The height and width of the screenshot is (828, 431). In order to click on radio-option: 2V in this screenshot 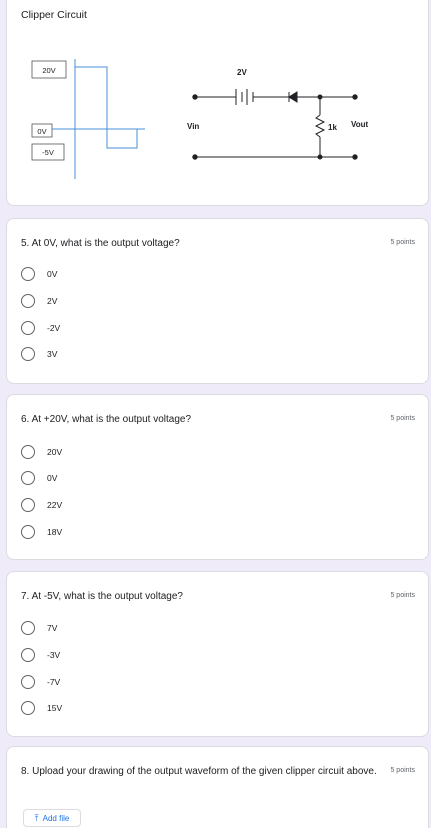, I will do `click(39, 301)`.